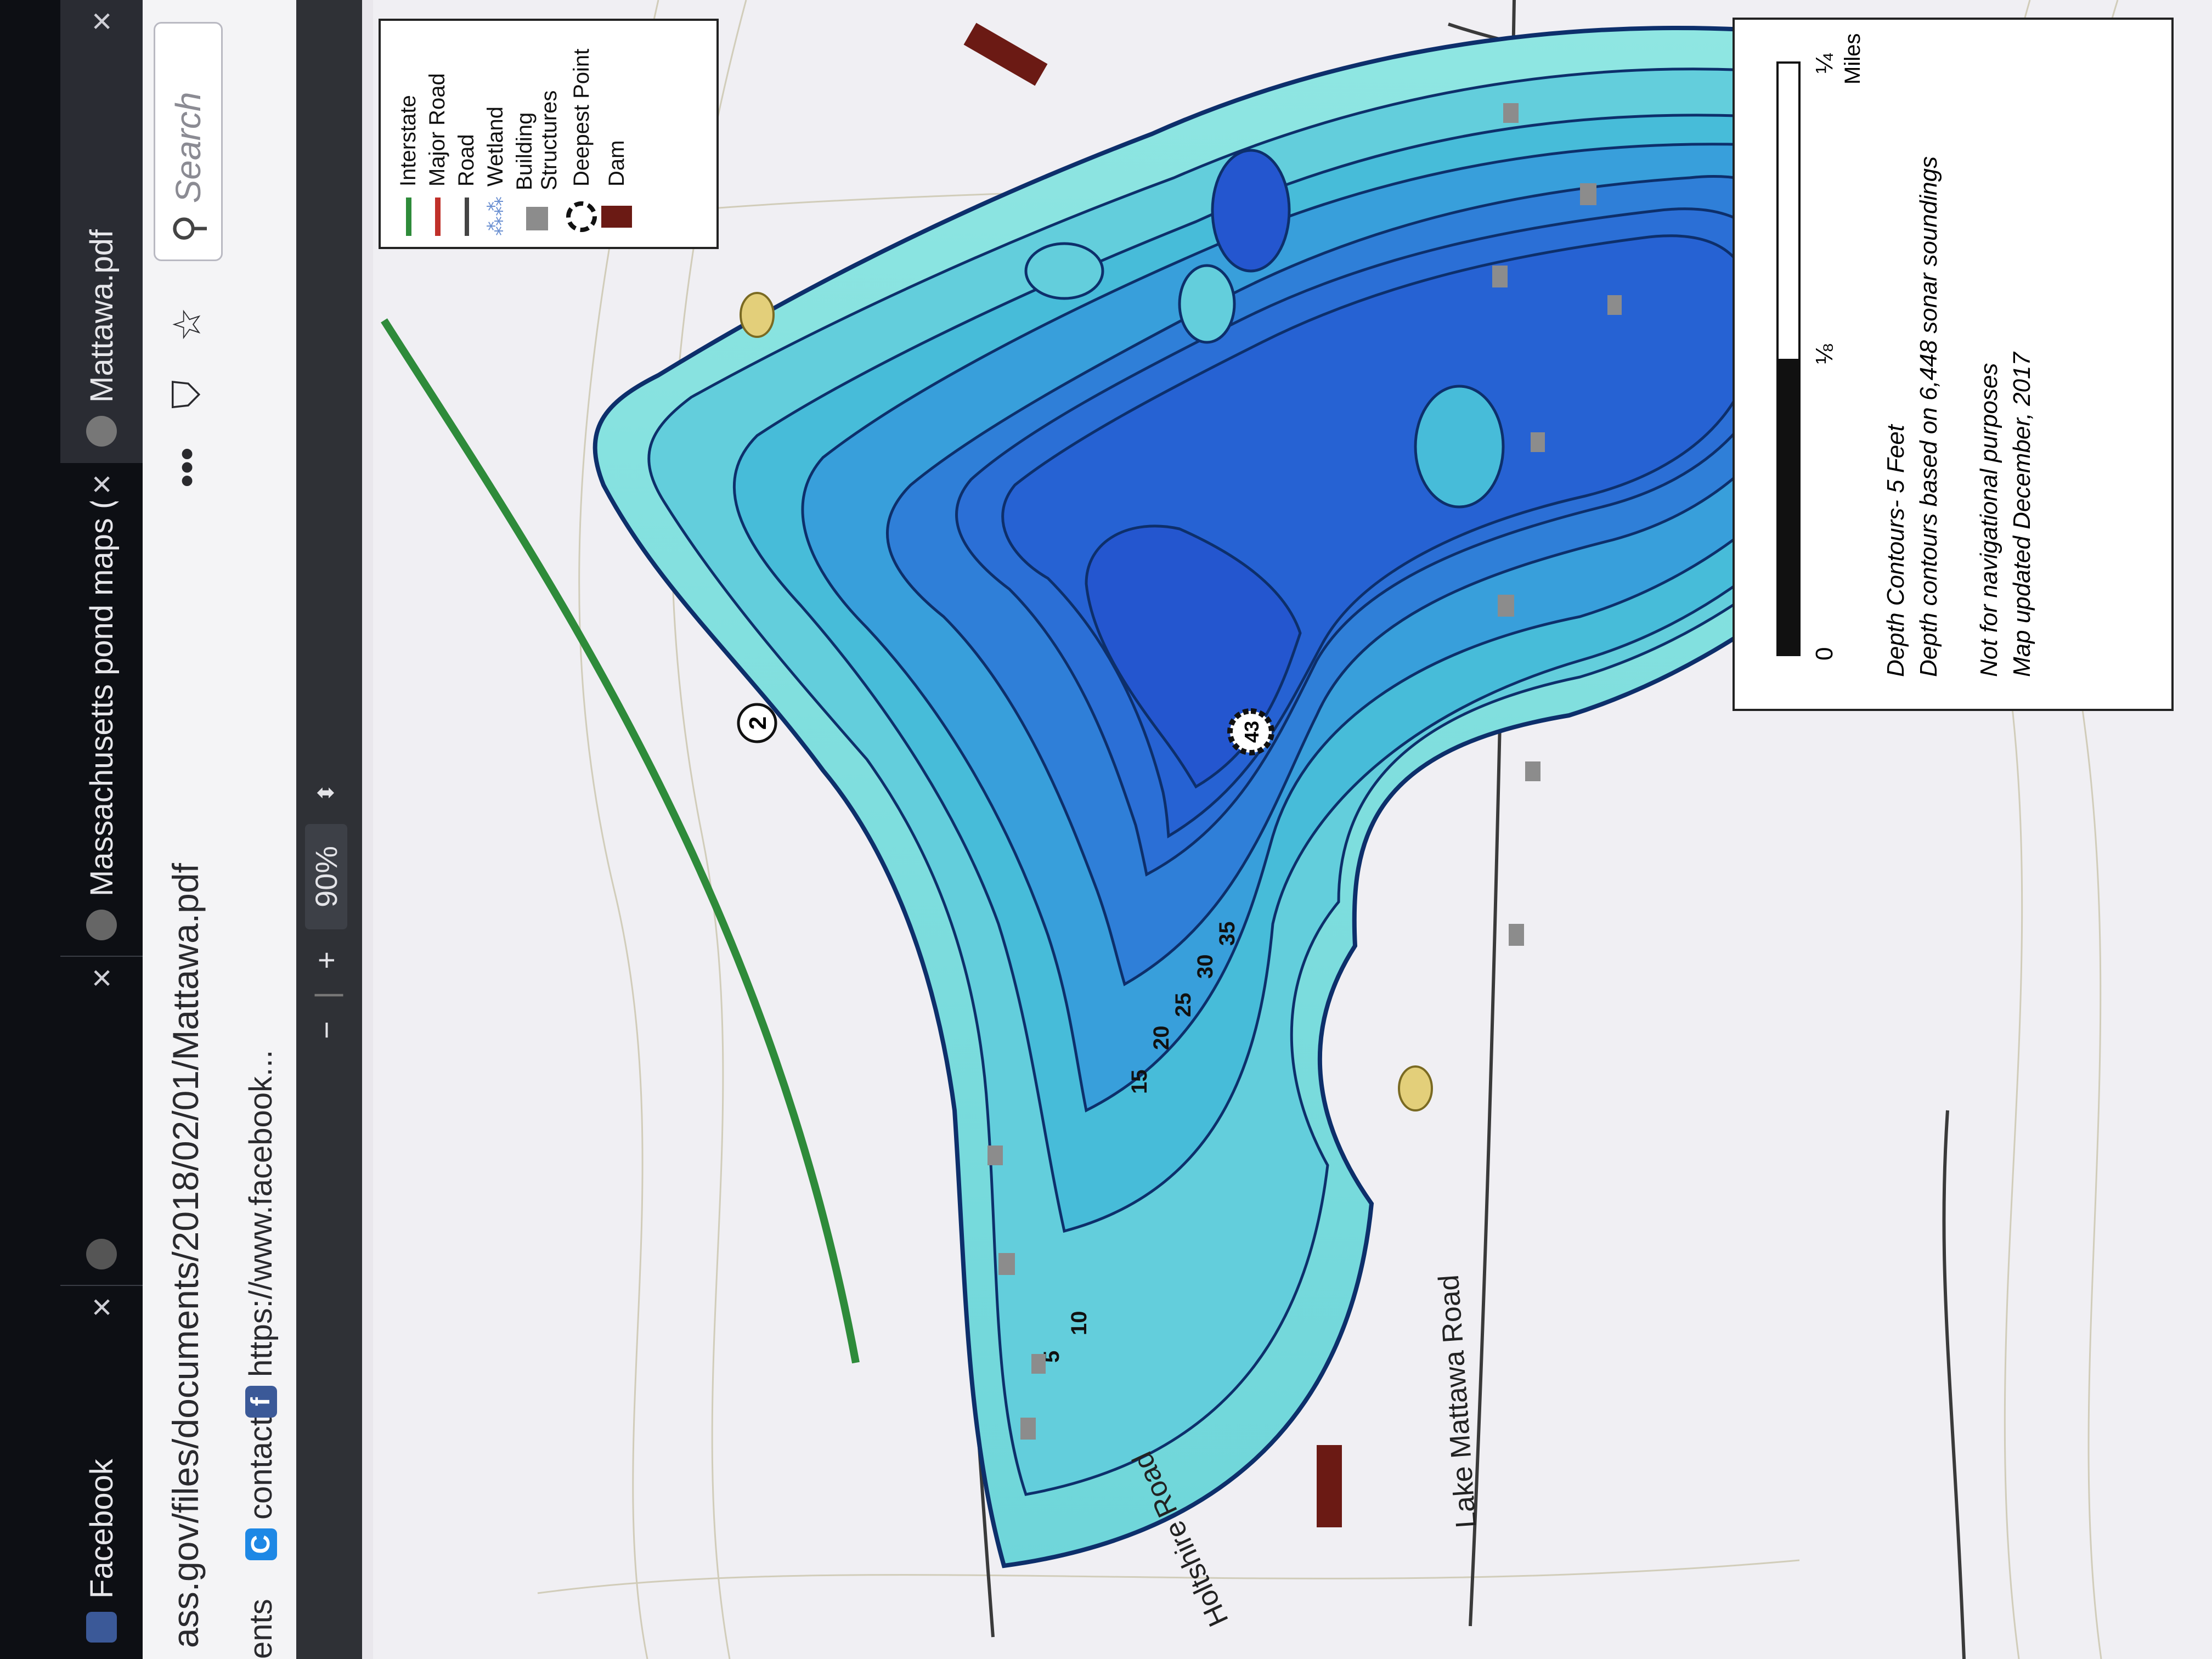  Describe the element at coordinates (188, 467) in the screenshot. I see `more-icon: •••` at that location.